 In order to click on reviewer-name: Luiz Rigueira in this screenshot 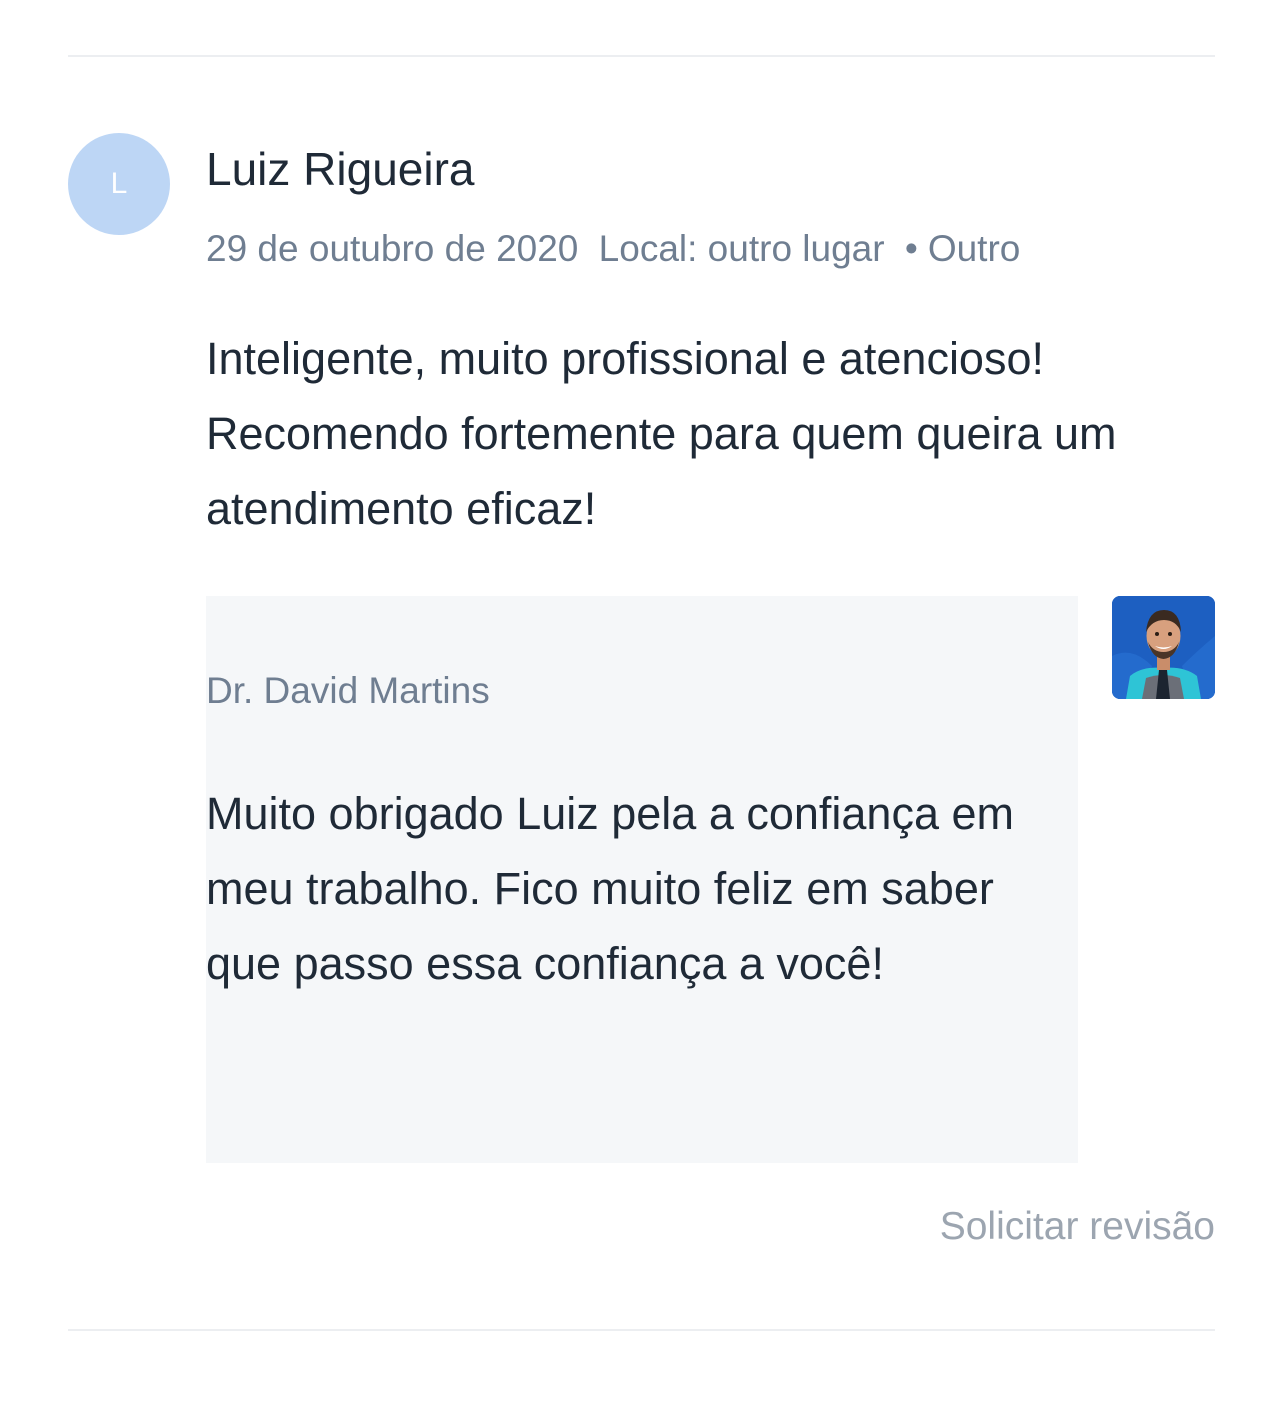, I will do `click(340, 169)`.